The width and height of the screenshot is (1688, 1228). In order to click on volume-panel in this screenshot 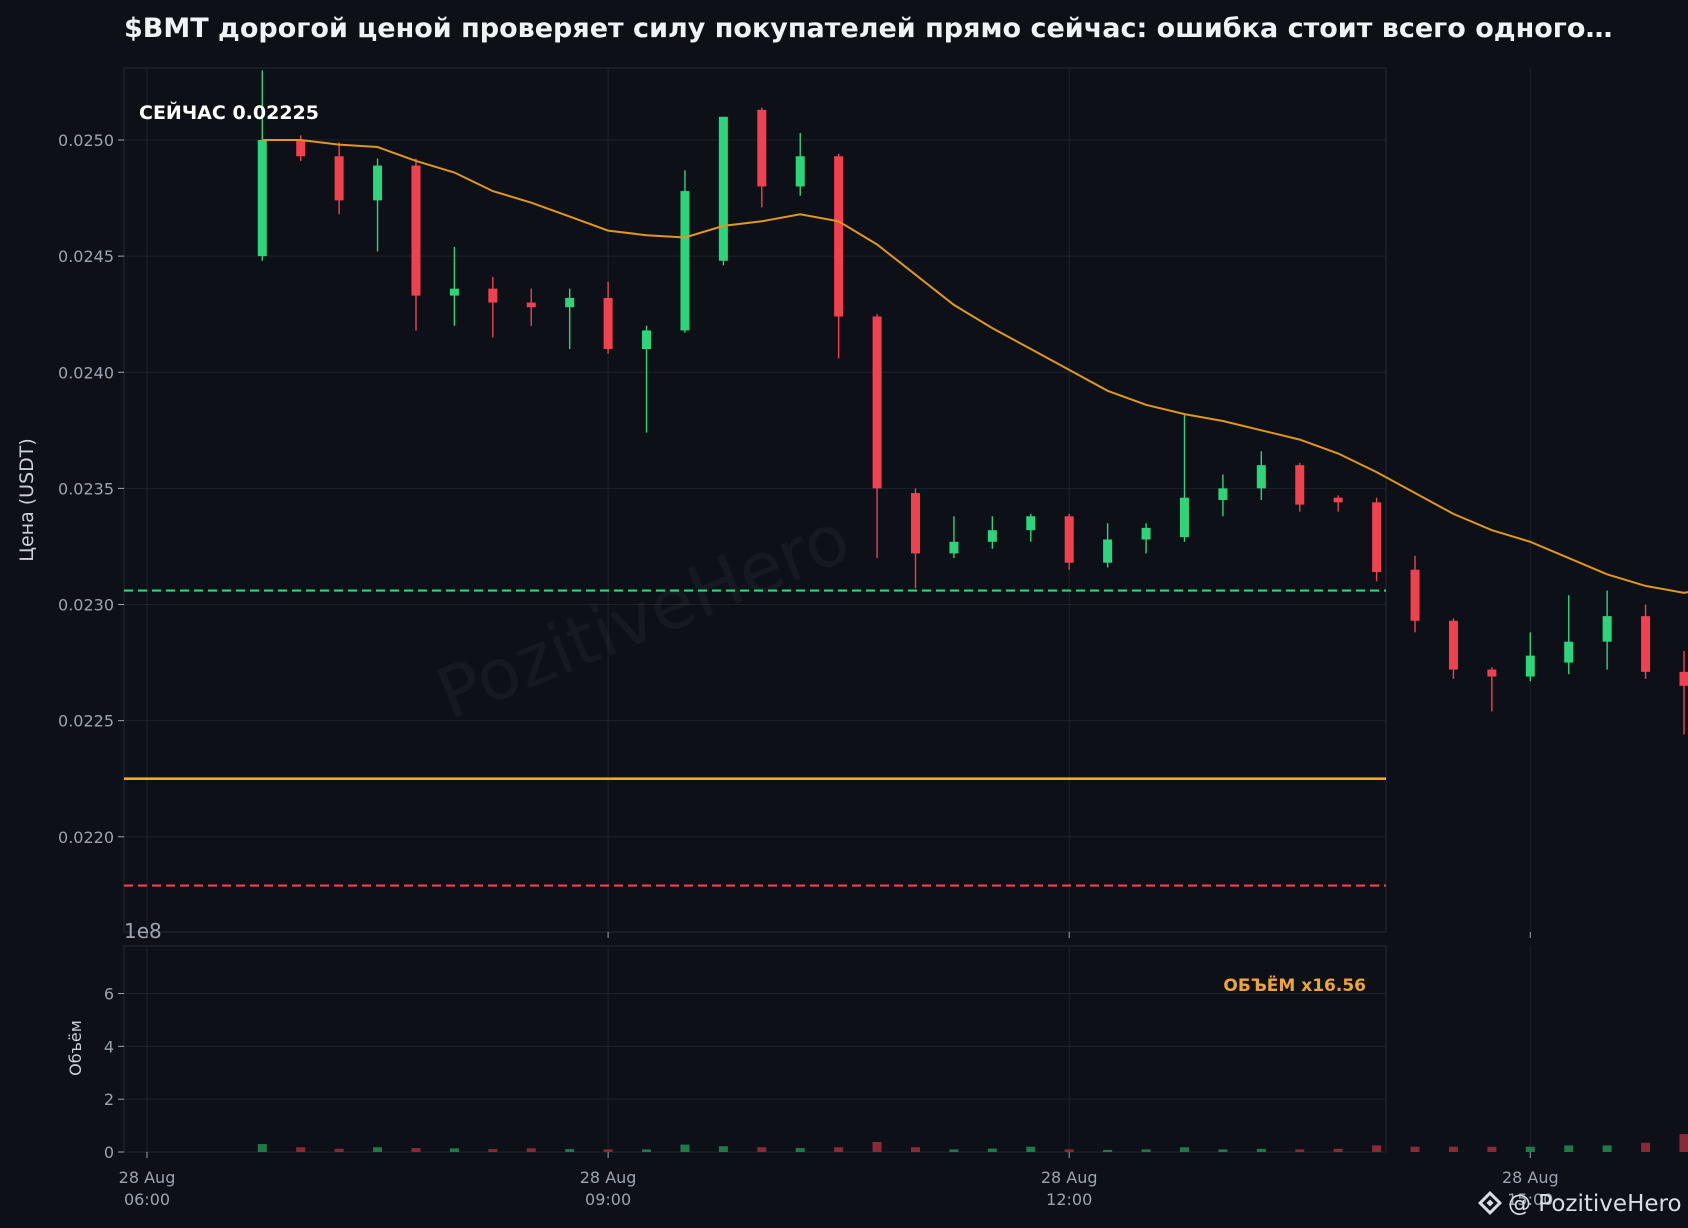, I will do `click(755, 1049)`.